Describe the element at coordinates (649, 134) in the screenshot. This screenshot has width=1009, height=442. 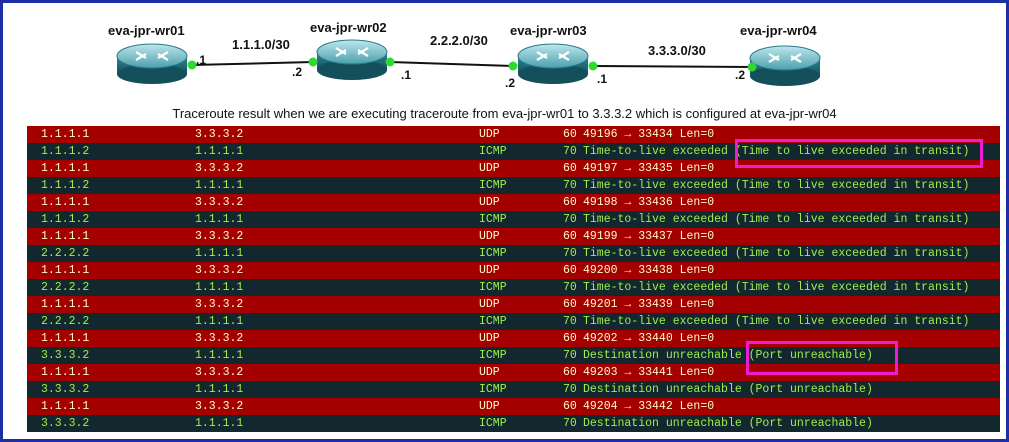
I see `packet-info: 49196 → 33434 Len=0` at that location.